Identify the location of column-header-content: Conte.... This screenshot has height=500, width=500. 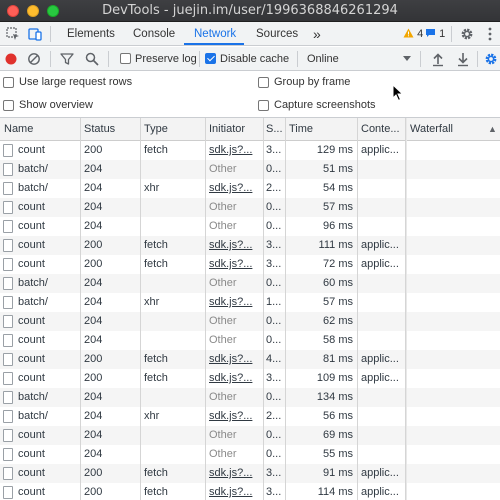
(381, 129).